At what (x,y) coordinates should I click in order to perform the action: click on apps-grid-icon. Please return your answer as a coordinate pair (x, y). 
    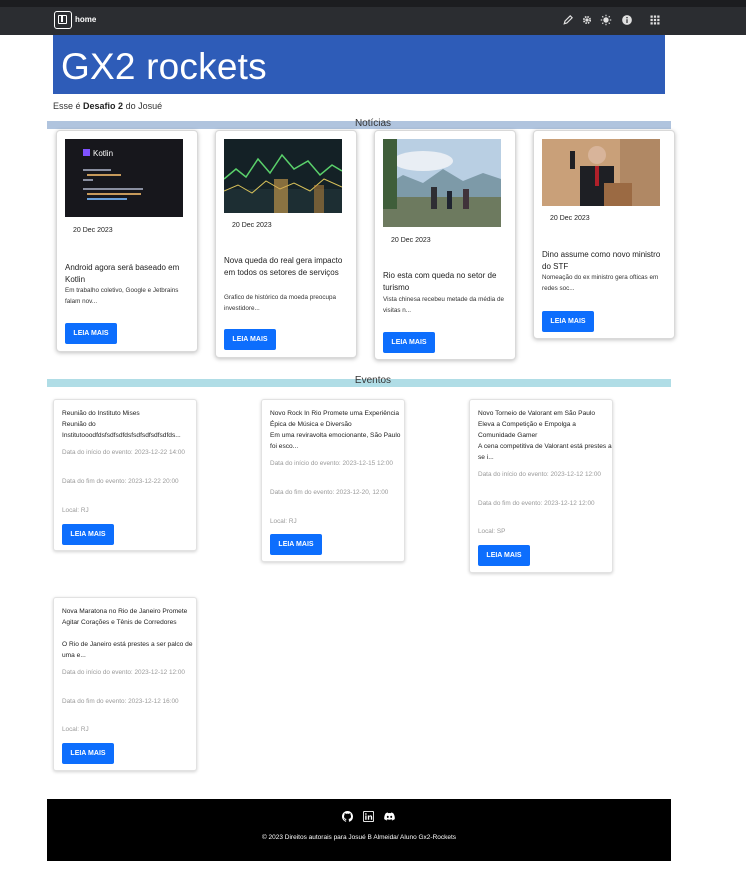
    Looking at the image, I should click on (655, 20).